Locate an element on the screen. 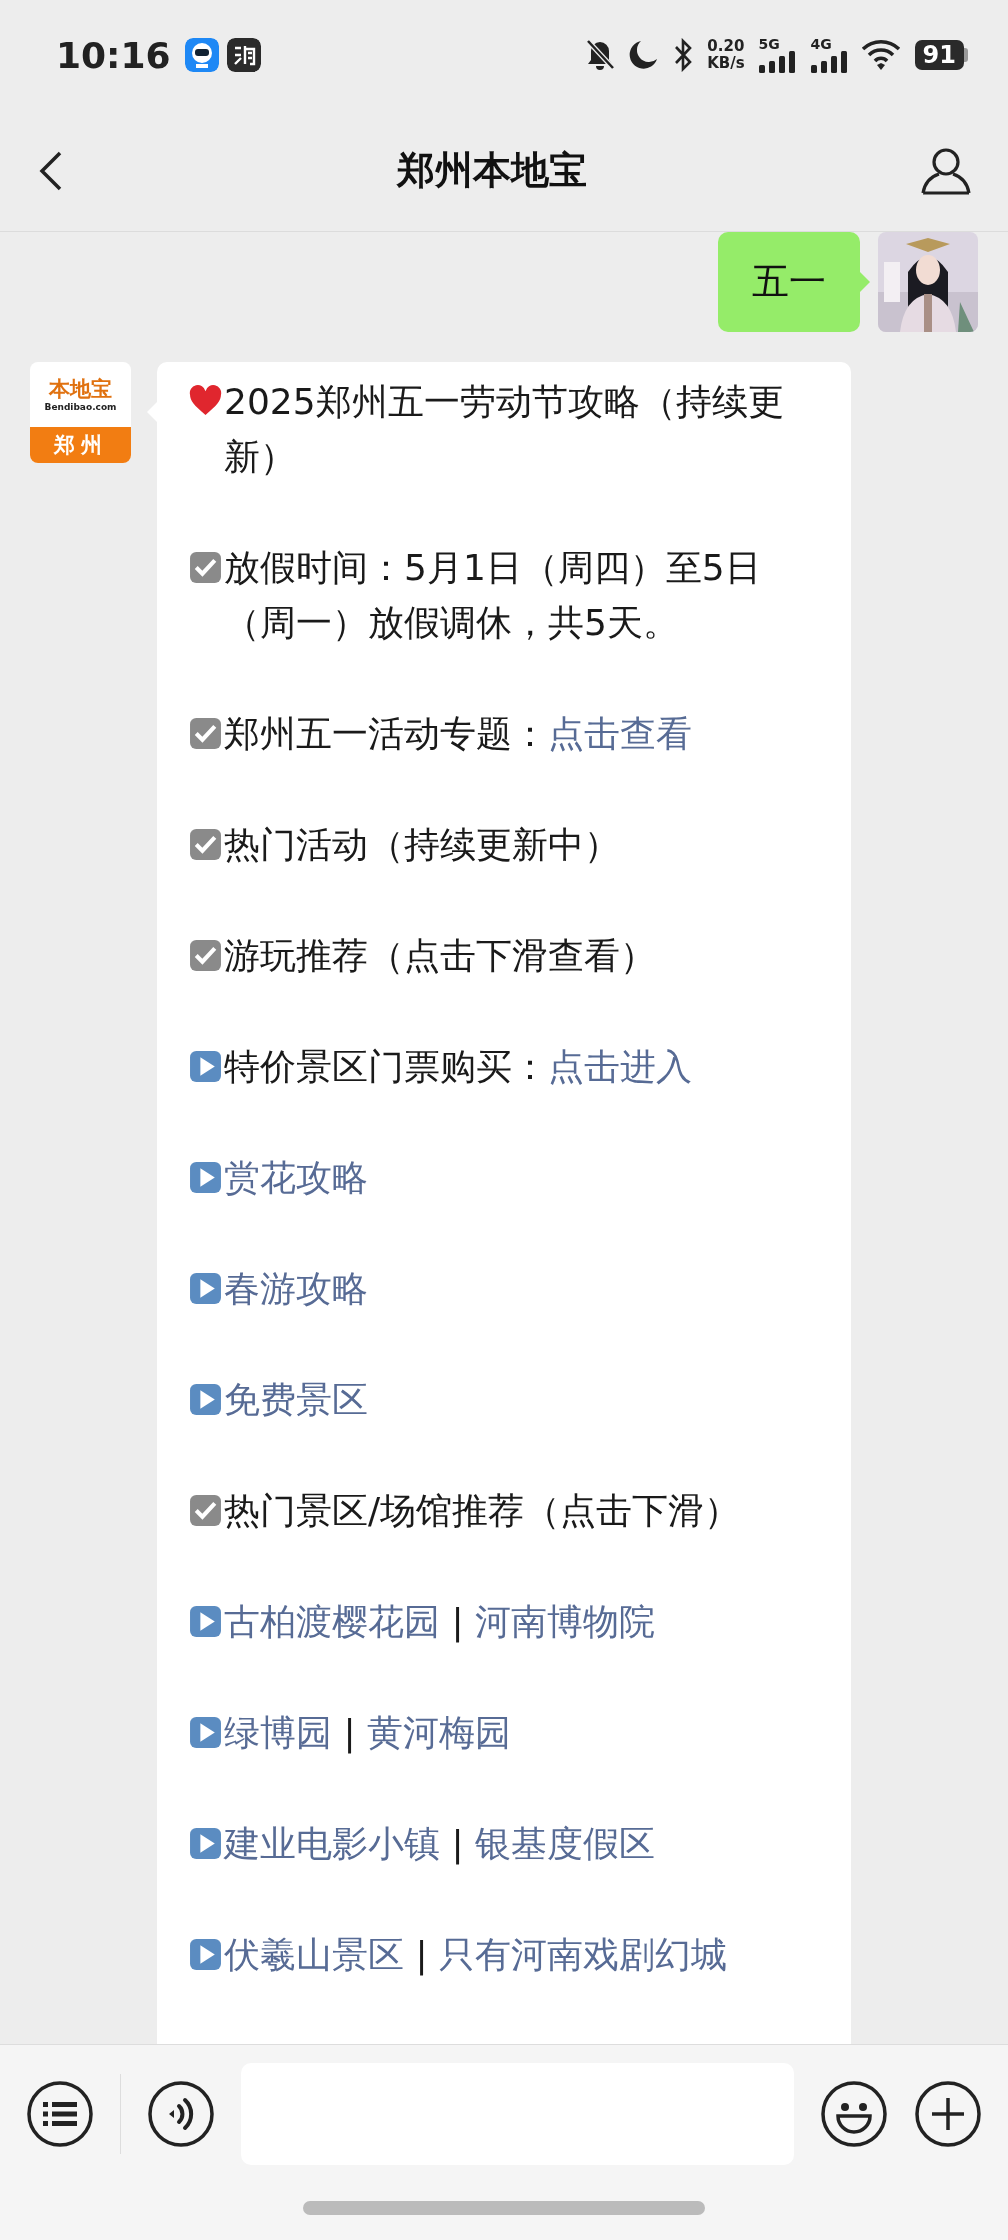  link: 古柏渡樱花园 is located at coordinates (332, 1621).